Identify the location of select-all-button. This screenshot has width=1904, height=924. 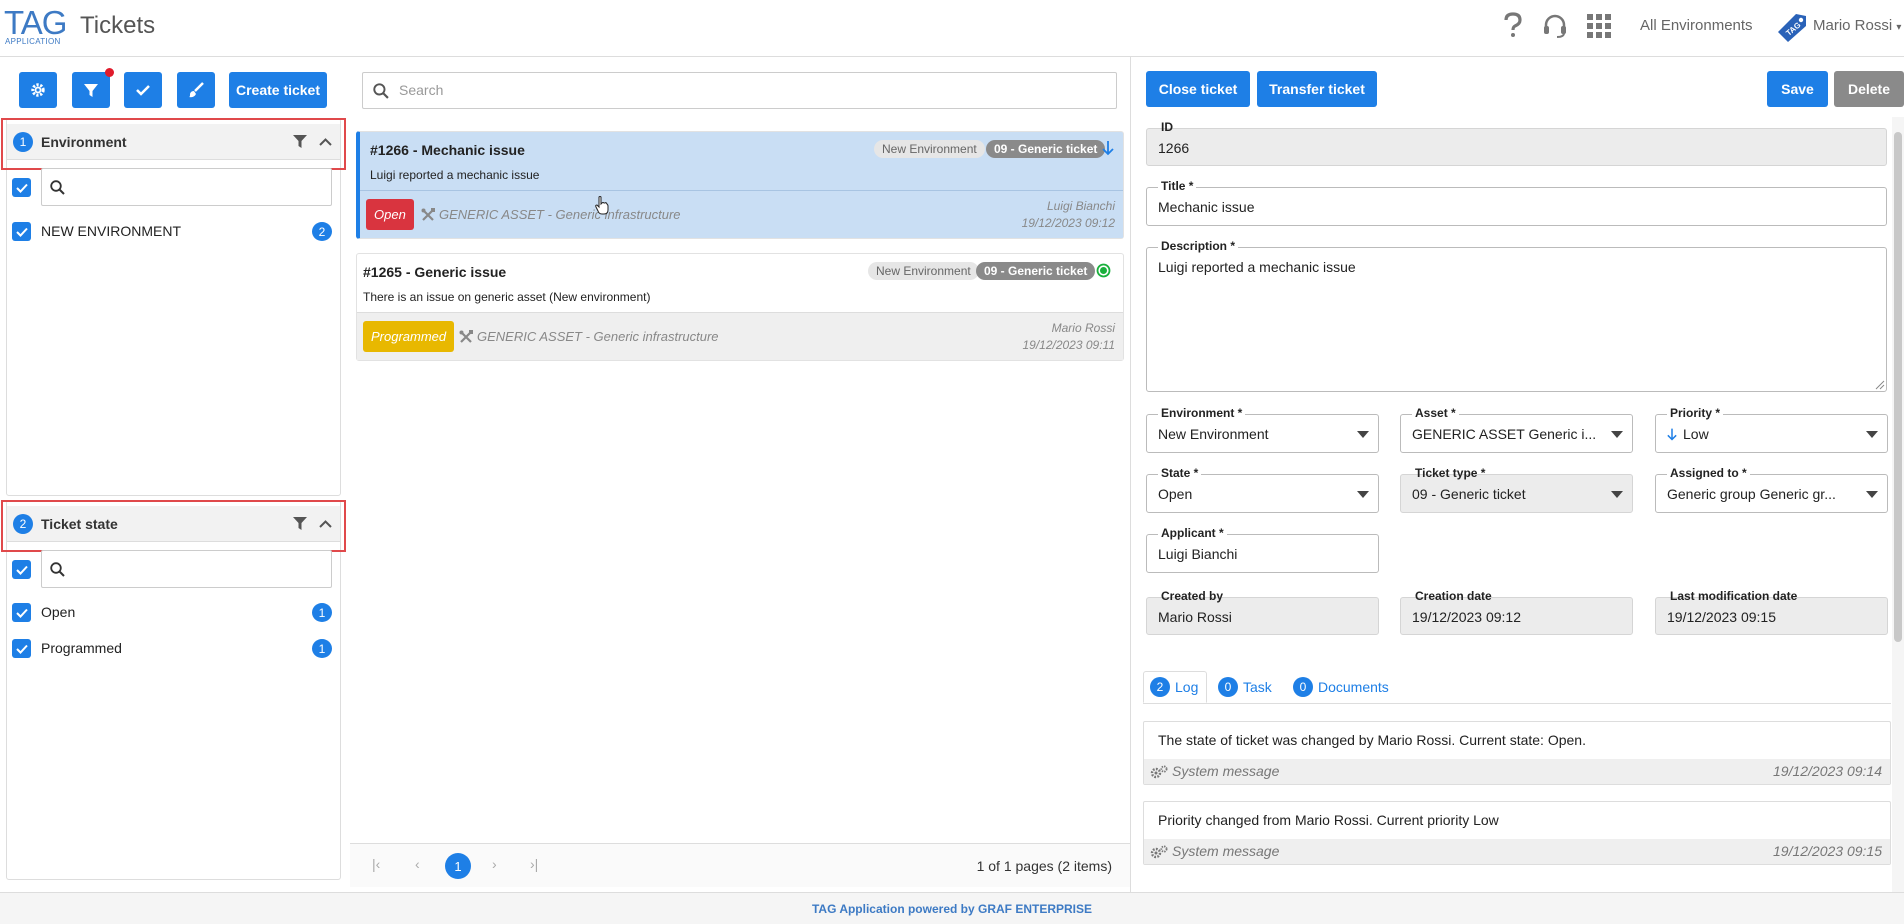
(143, 90).